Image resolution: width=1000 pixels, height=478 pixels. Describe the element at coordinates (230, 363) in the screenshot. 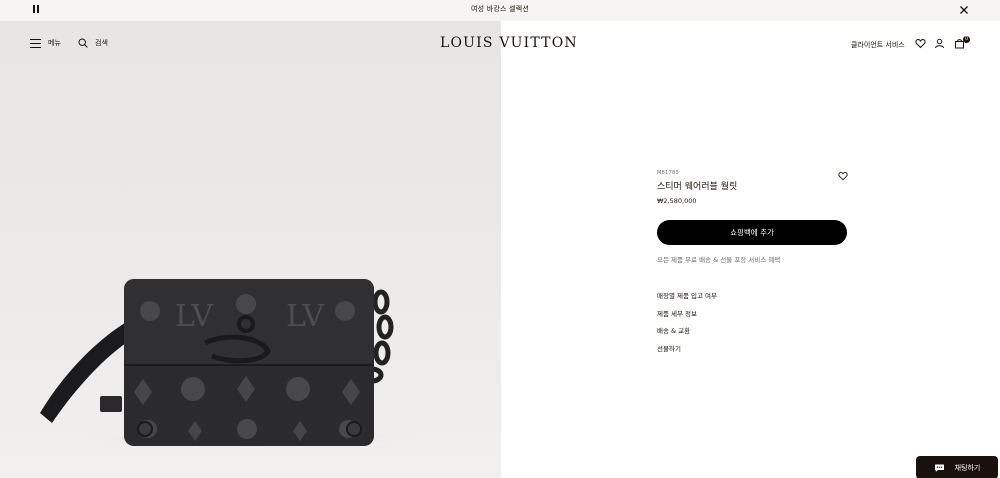

I see `steamer-wallet-illustration: LV LV` at that location.